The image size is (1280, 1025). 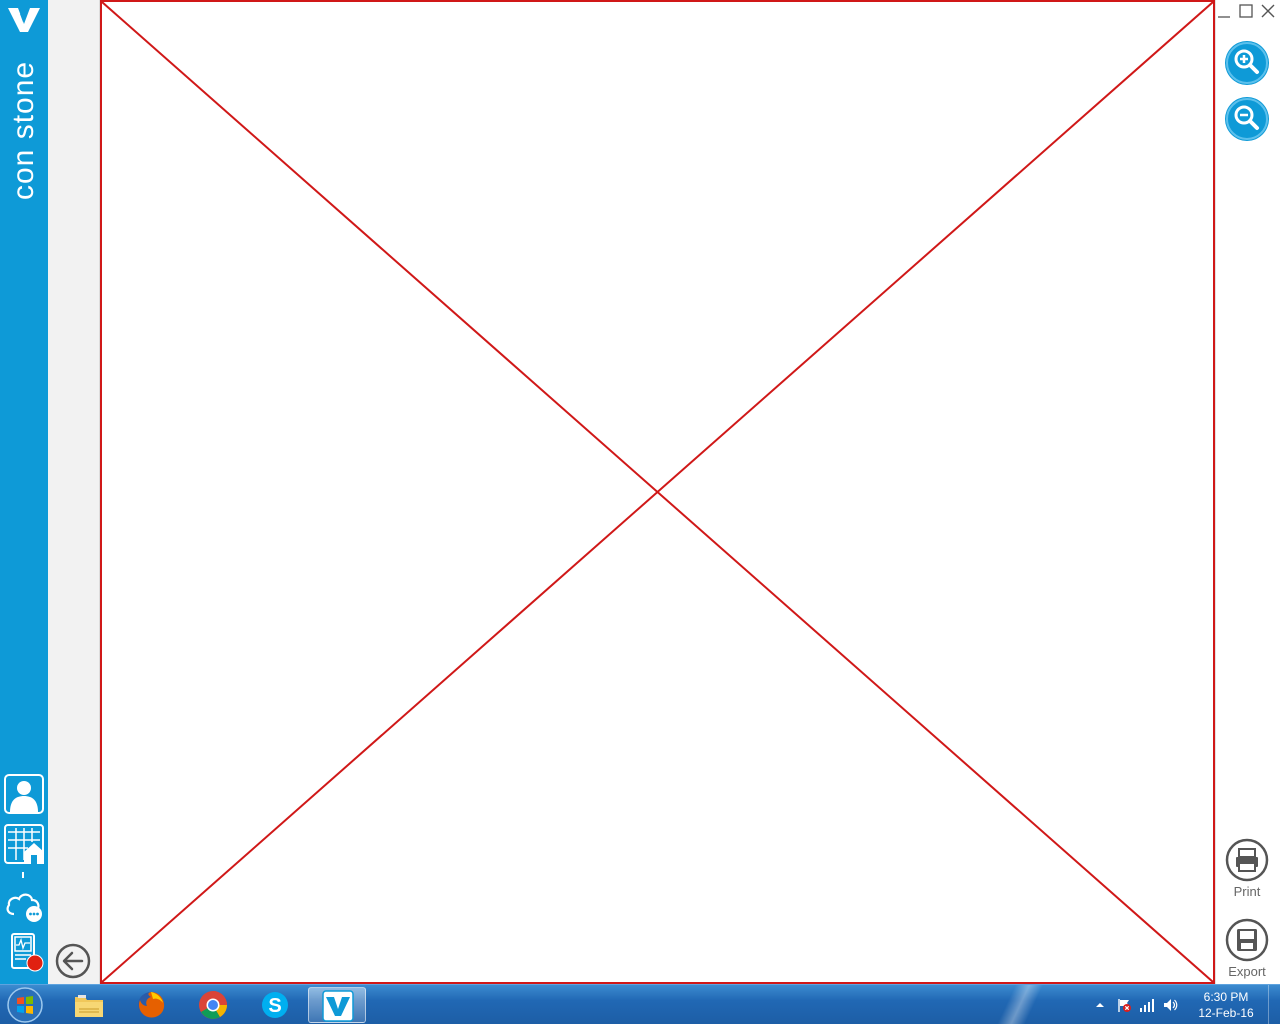 I want to click on network-signal-icon, so click(x=1147, y=1005).